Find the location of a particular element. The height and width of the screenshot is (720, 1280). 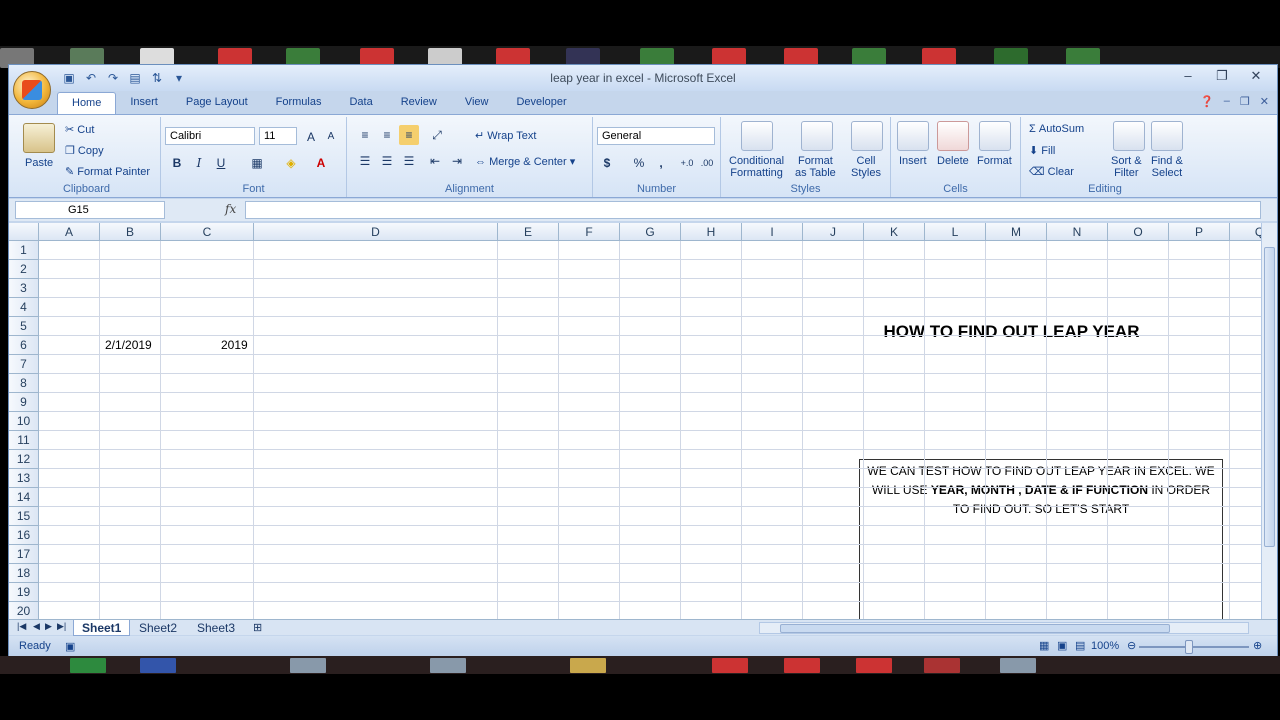

column-header-n: N is located at coordinates (1077, 232).